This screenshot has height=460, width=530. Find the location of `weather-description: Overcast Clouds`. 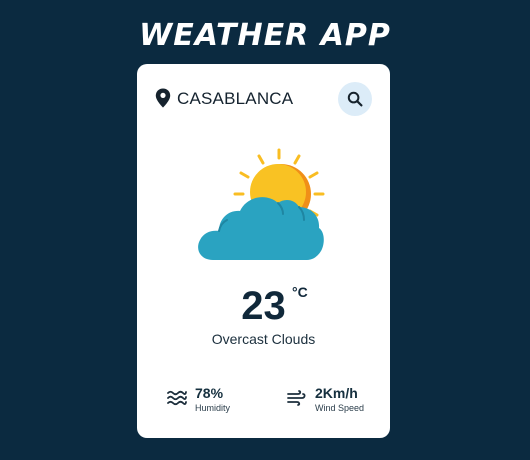

weather-description: Overcast Clouds is located at coordinates (263, 339).